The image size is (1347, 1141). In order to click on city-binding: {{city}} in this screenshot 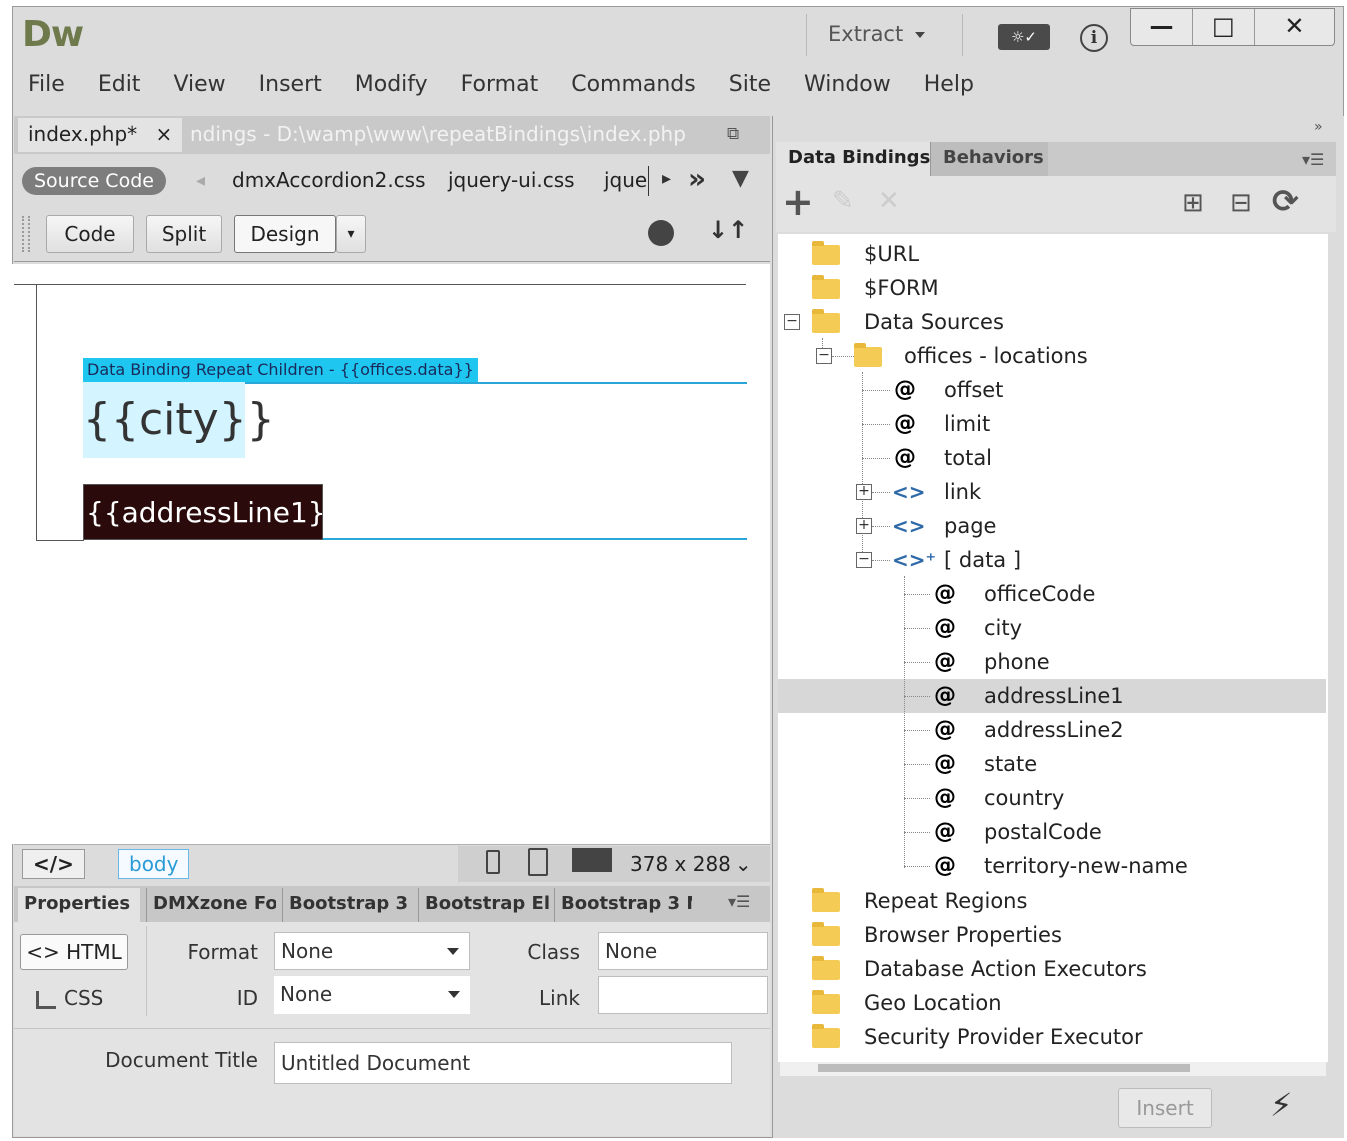, I will do `click(179, 420)`.